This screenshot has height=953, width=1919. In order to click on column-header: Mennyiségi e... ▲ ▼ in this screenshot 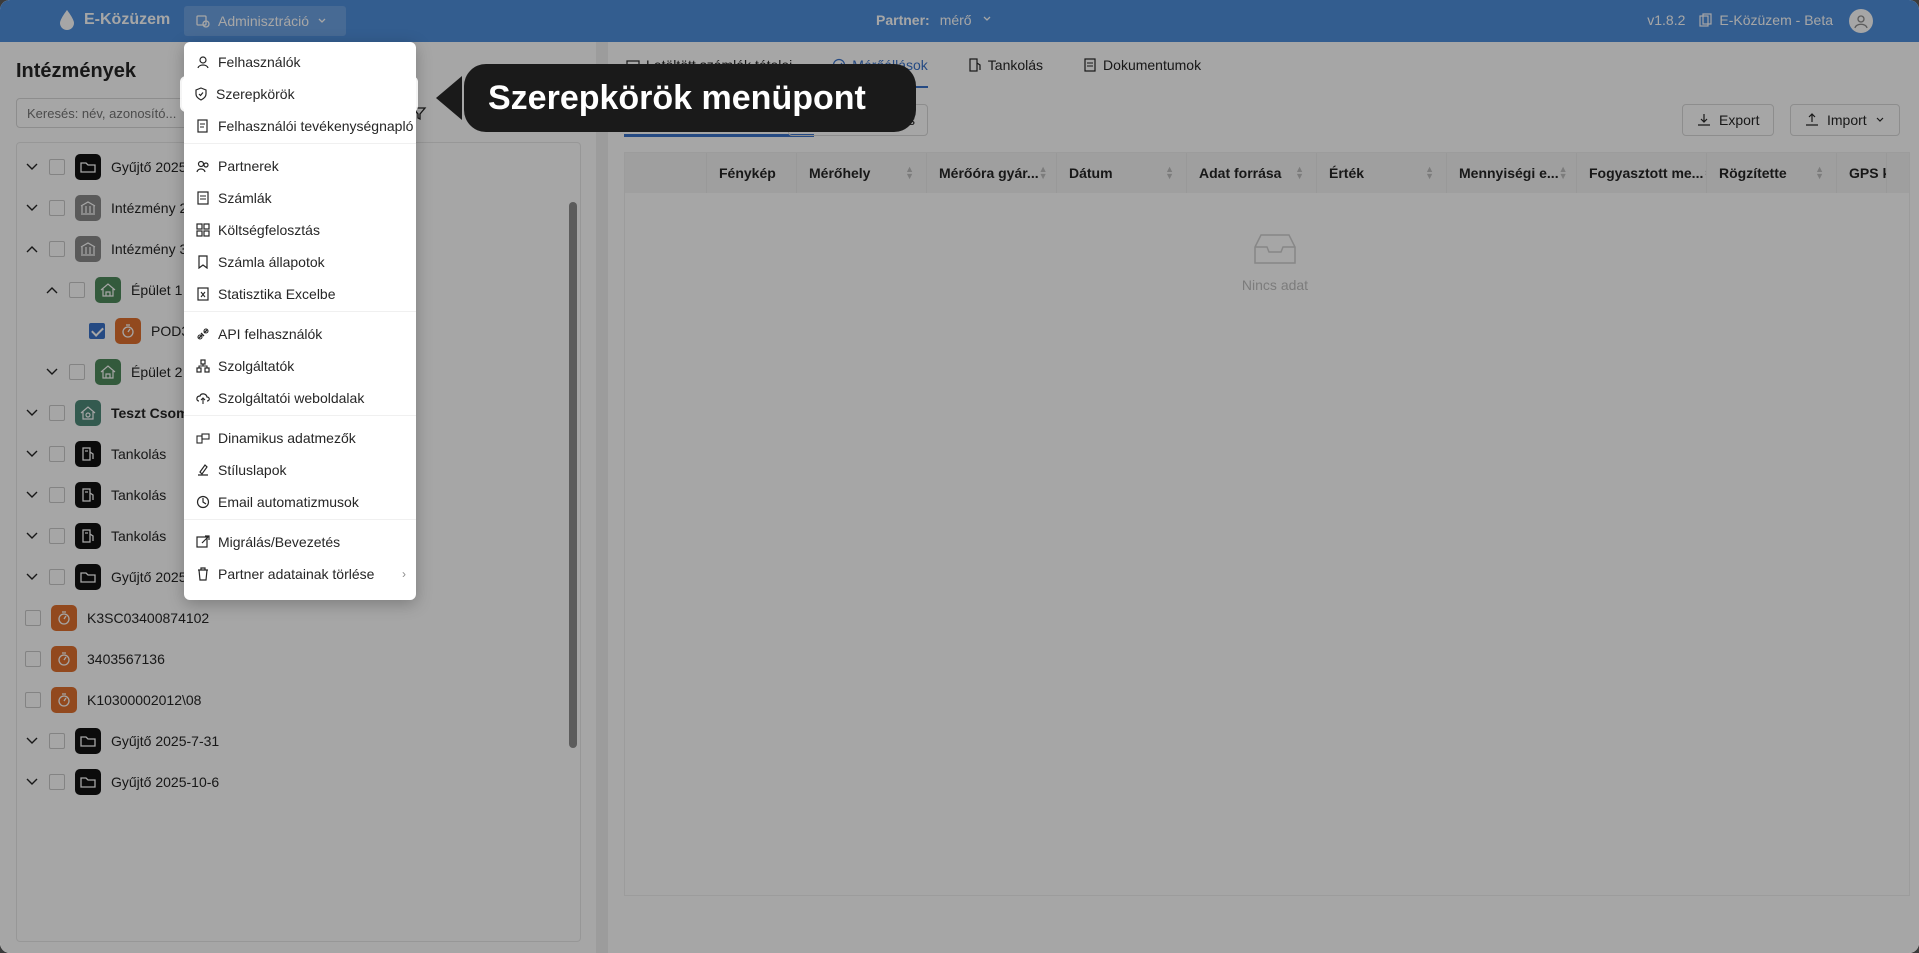, I will do `click(1512, 173)`.